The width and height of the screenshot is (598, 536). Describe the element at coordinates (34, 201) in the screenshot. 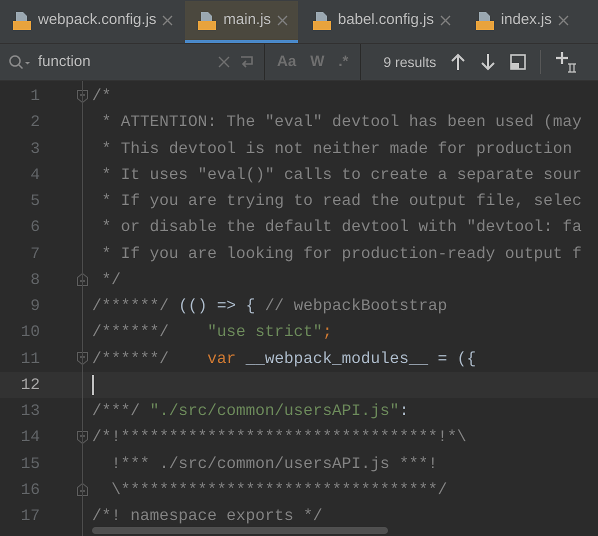

I see `line-number: 5` at that location.